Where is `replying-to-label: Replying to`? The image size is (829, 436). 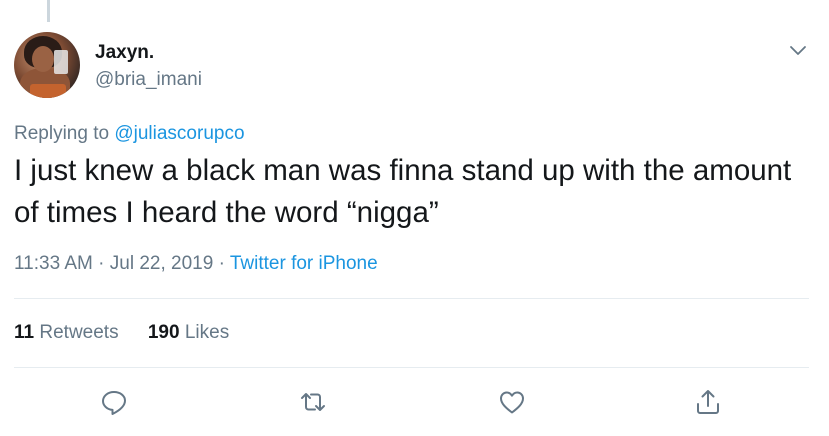
replying-to-label: Replying to is located at coordinates (64, 133).